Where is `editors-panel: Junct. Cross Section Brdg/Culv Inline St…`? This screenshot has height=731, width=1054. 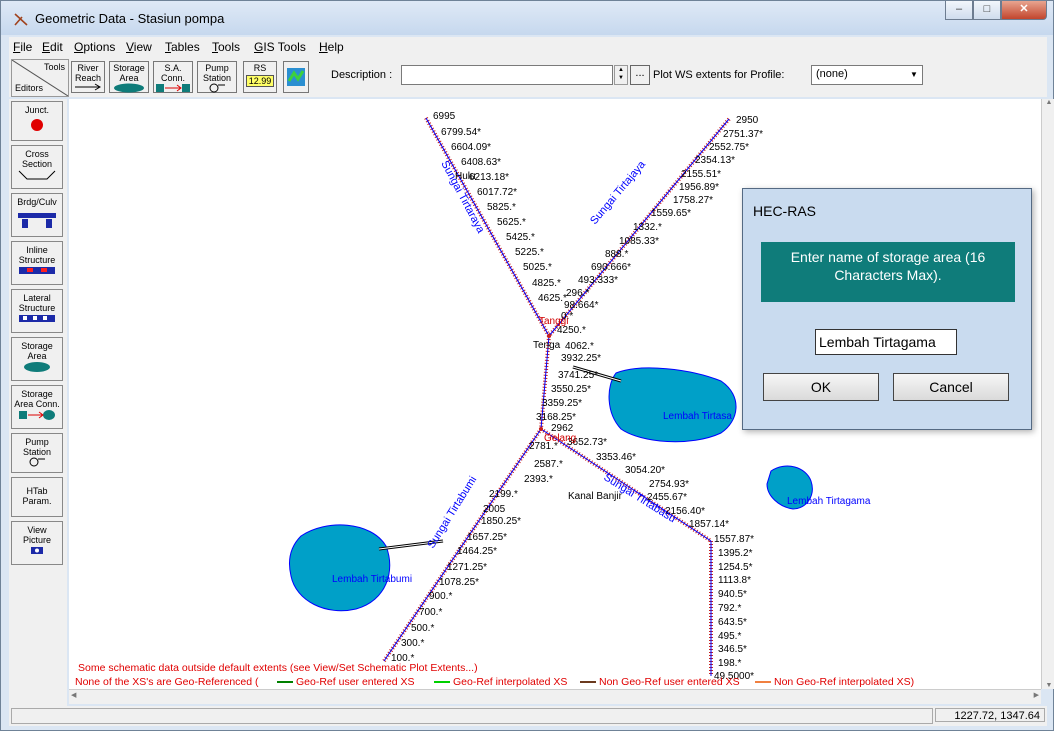 editors-panel: Junct. Cross Section Brdg/Culv Inline St… is located at coordinates (38, 403).